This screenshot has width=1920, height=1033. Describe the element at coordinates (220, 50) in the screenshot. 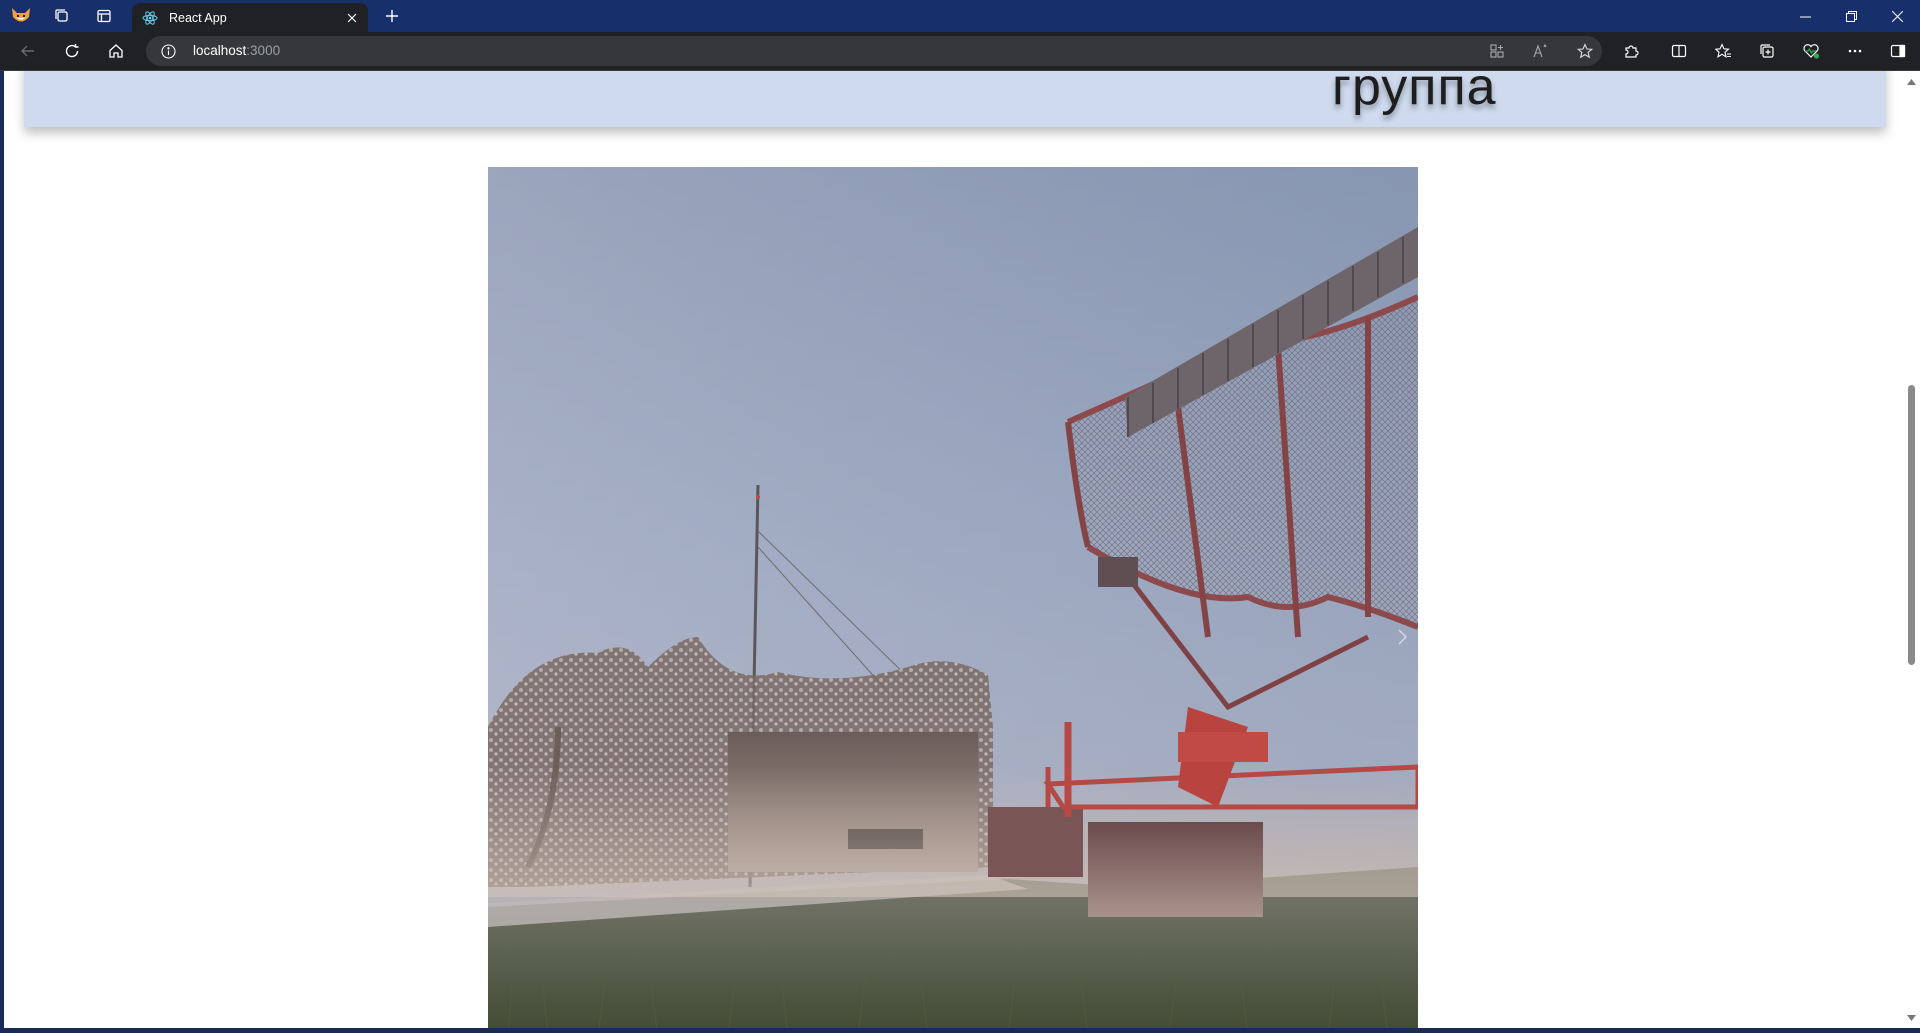

I see `url-host: localhost` at that location.